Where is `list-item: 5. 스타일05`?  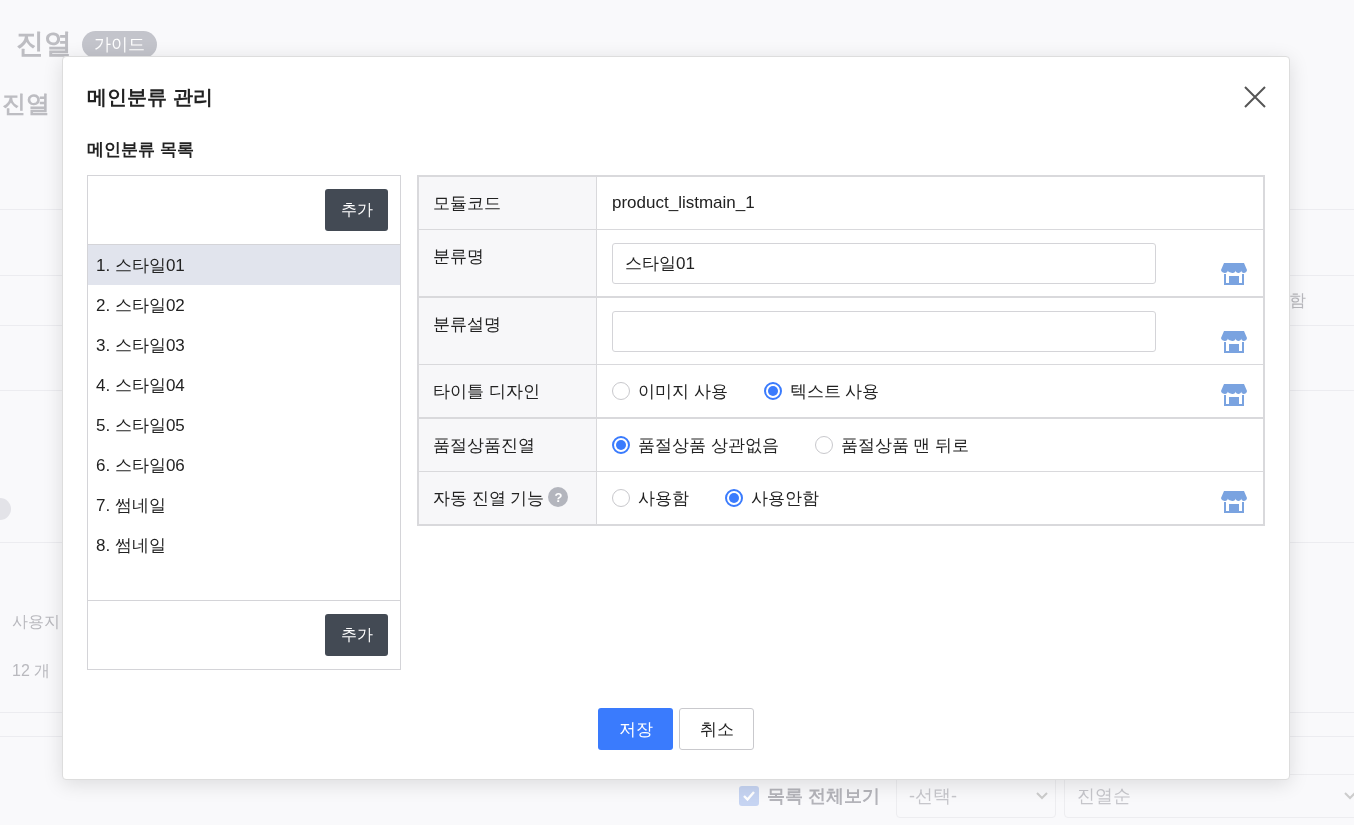 list-item: 5. 스타일05 is located at coordinates (244, 425).